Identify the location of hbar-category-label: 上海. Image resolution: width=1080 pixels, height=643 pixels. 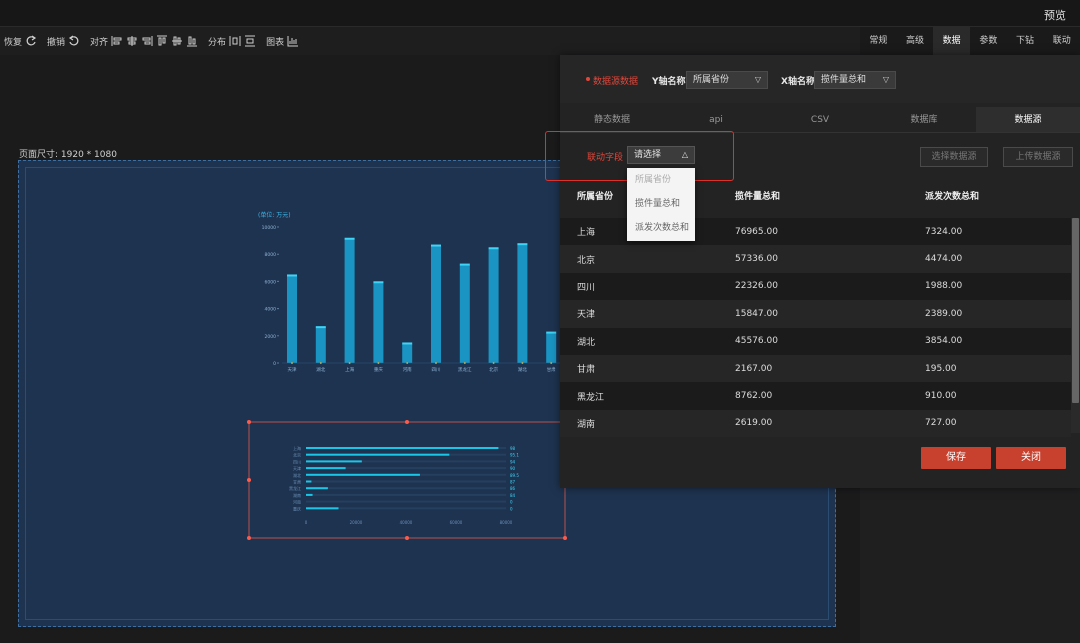
(297, 448).